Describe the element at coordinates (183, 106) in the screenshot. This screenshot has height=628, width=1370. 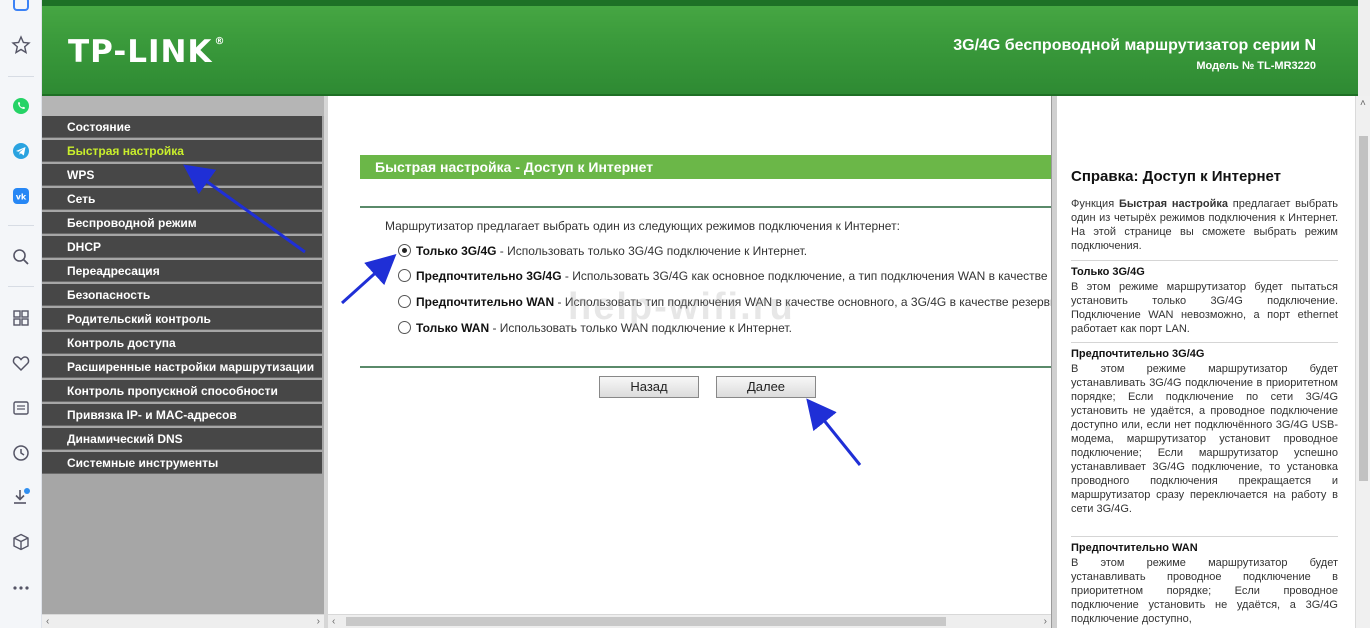
I see `menu-top-strip` at that location.